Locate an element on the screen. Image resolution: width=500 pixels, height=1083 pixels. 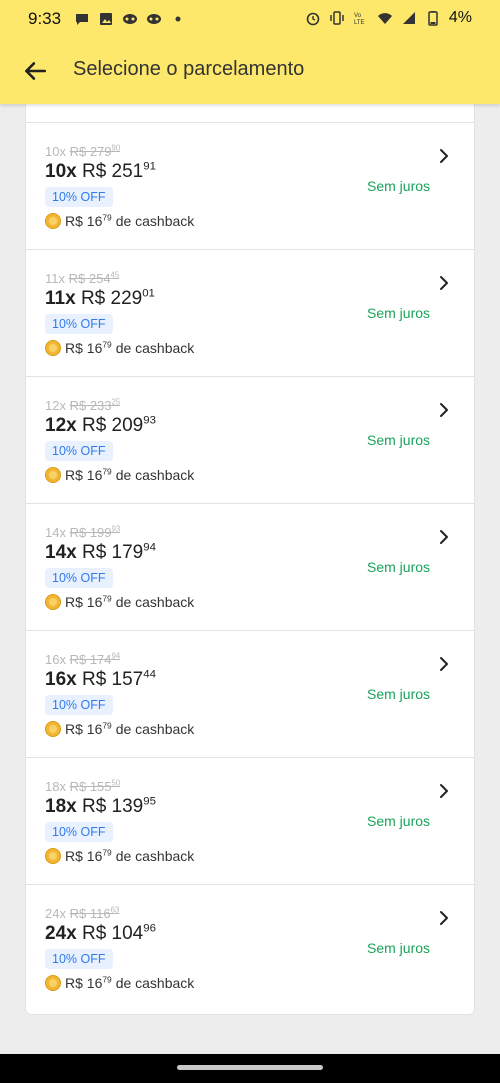
installment-count: 18x is located at coordinates (61, 806).